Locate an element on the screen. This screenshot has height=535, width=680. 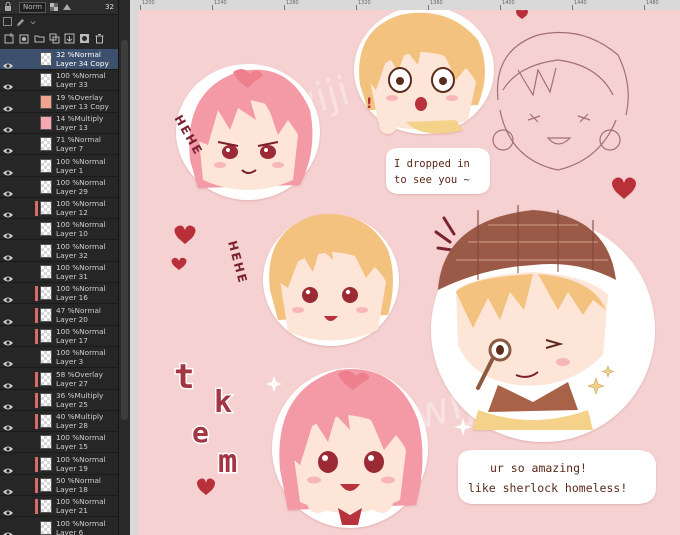
layer-row: 19 %Overlay Layer 13 Copy is located at coordinates (59, 102).